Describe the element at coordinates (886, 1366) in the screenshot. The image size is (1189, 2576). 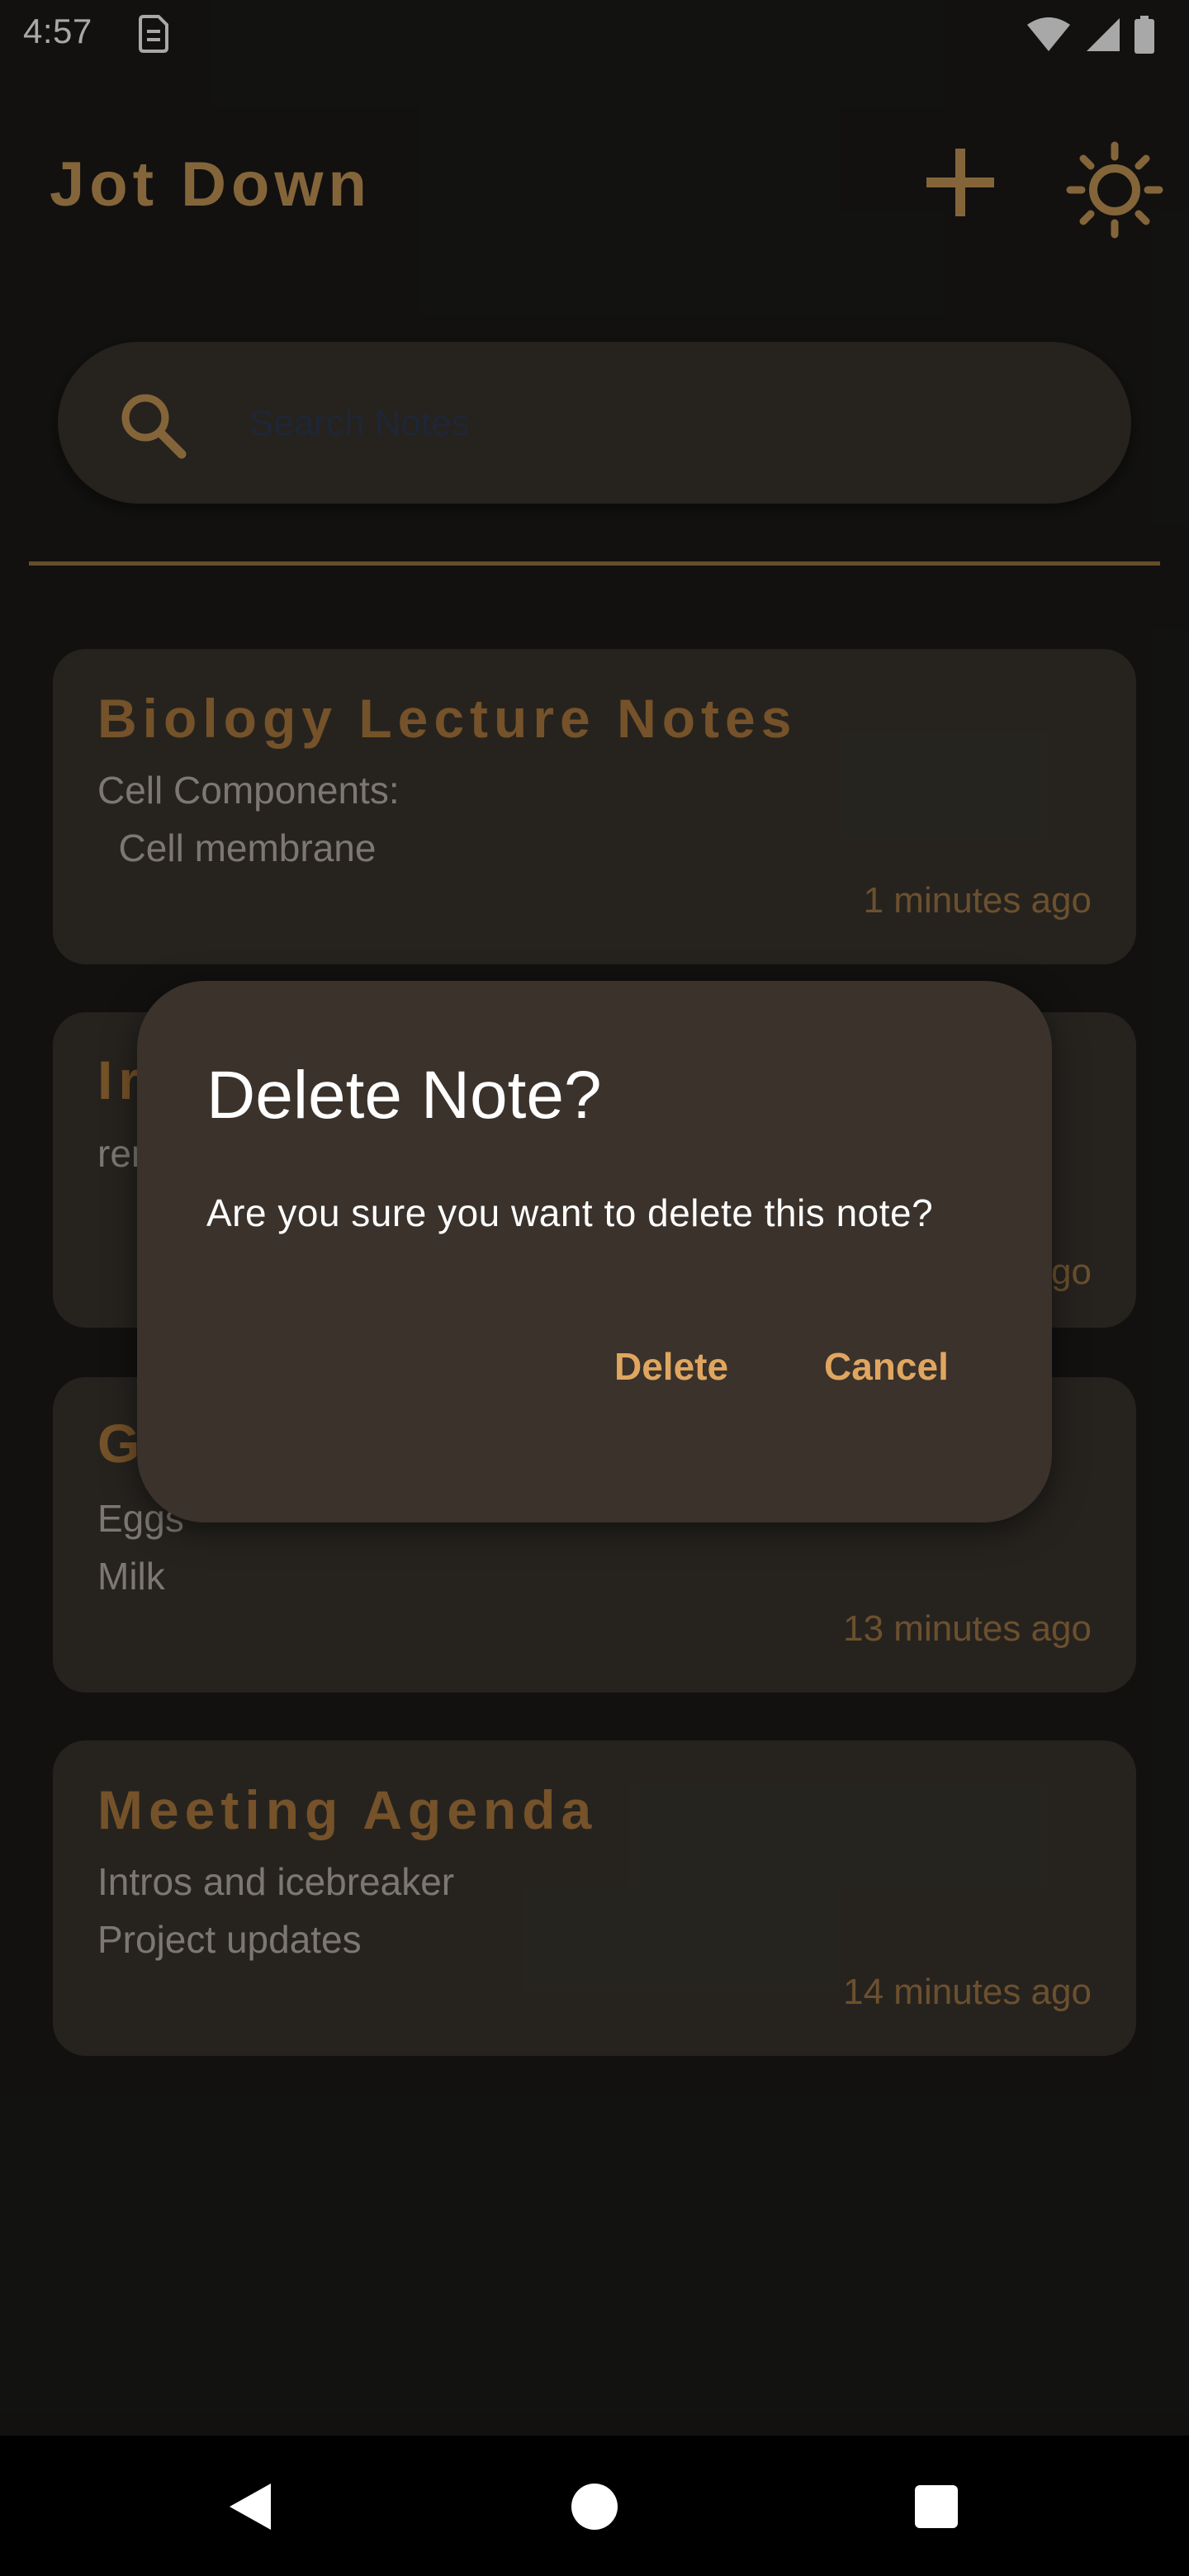
I see `cancel-button: Cancel` at that location.